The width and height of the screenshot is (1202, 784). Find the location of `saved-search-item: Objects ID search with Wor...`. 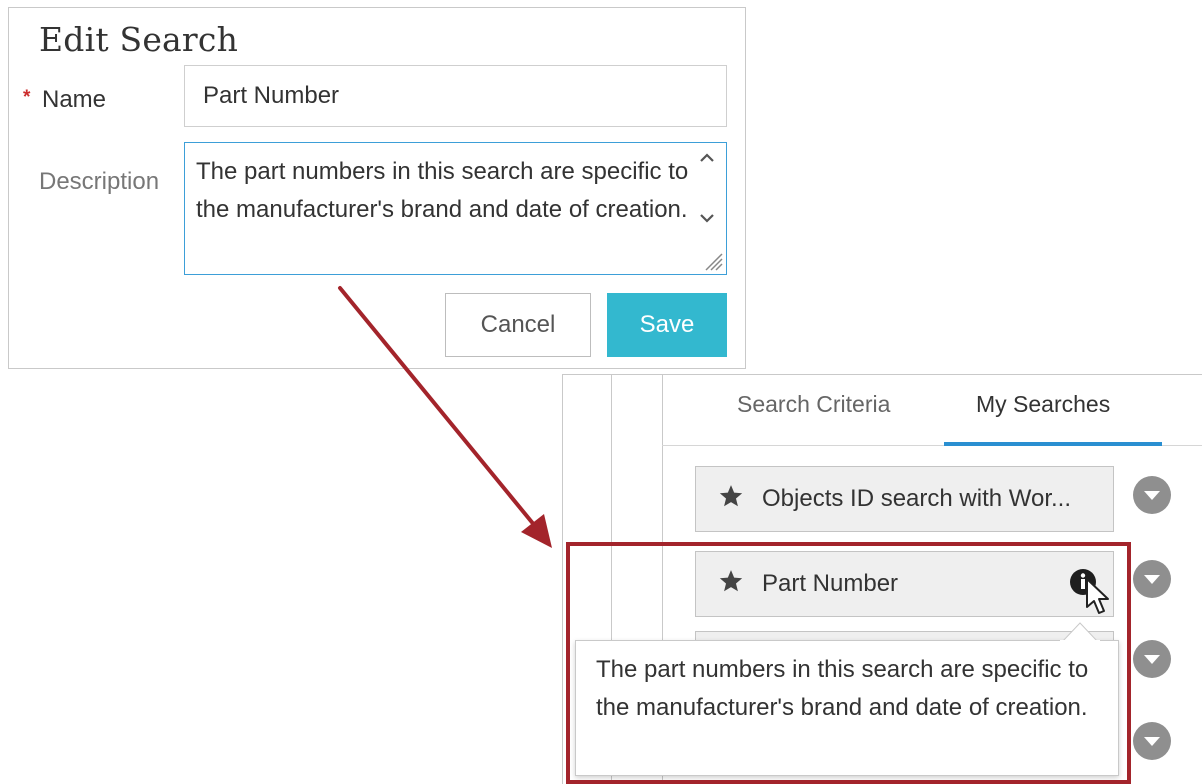

saved-search-item: Objects ID search with Wor... is located at coordinates (904, 499).